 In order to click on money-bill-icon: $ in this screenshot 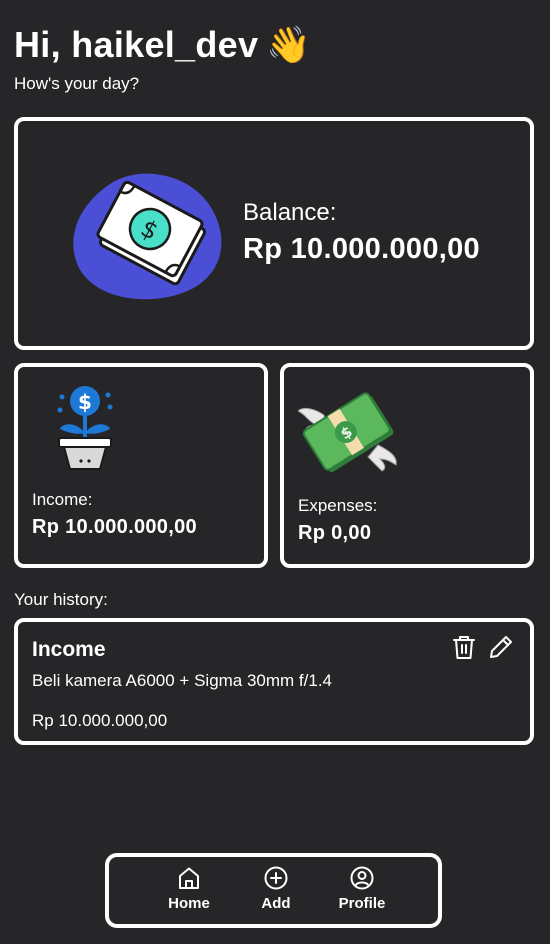, I will do `click(147, 236)`.